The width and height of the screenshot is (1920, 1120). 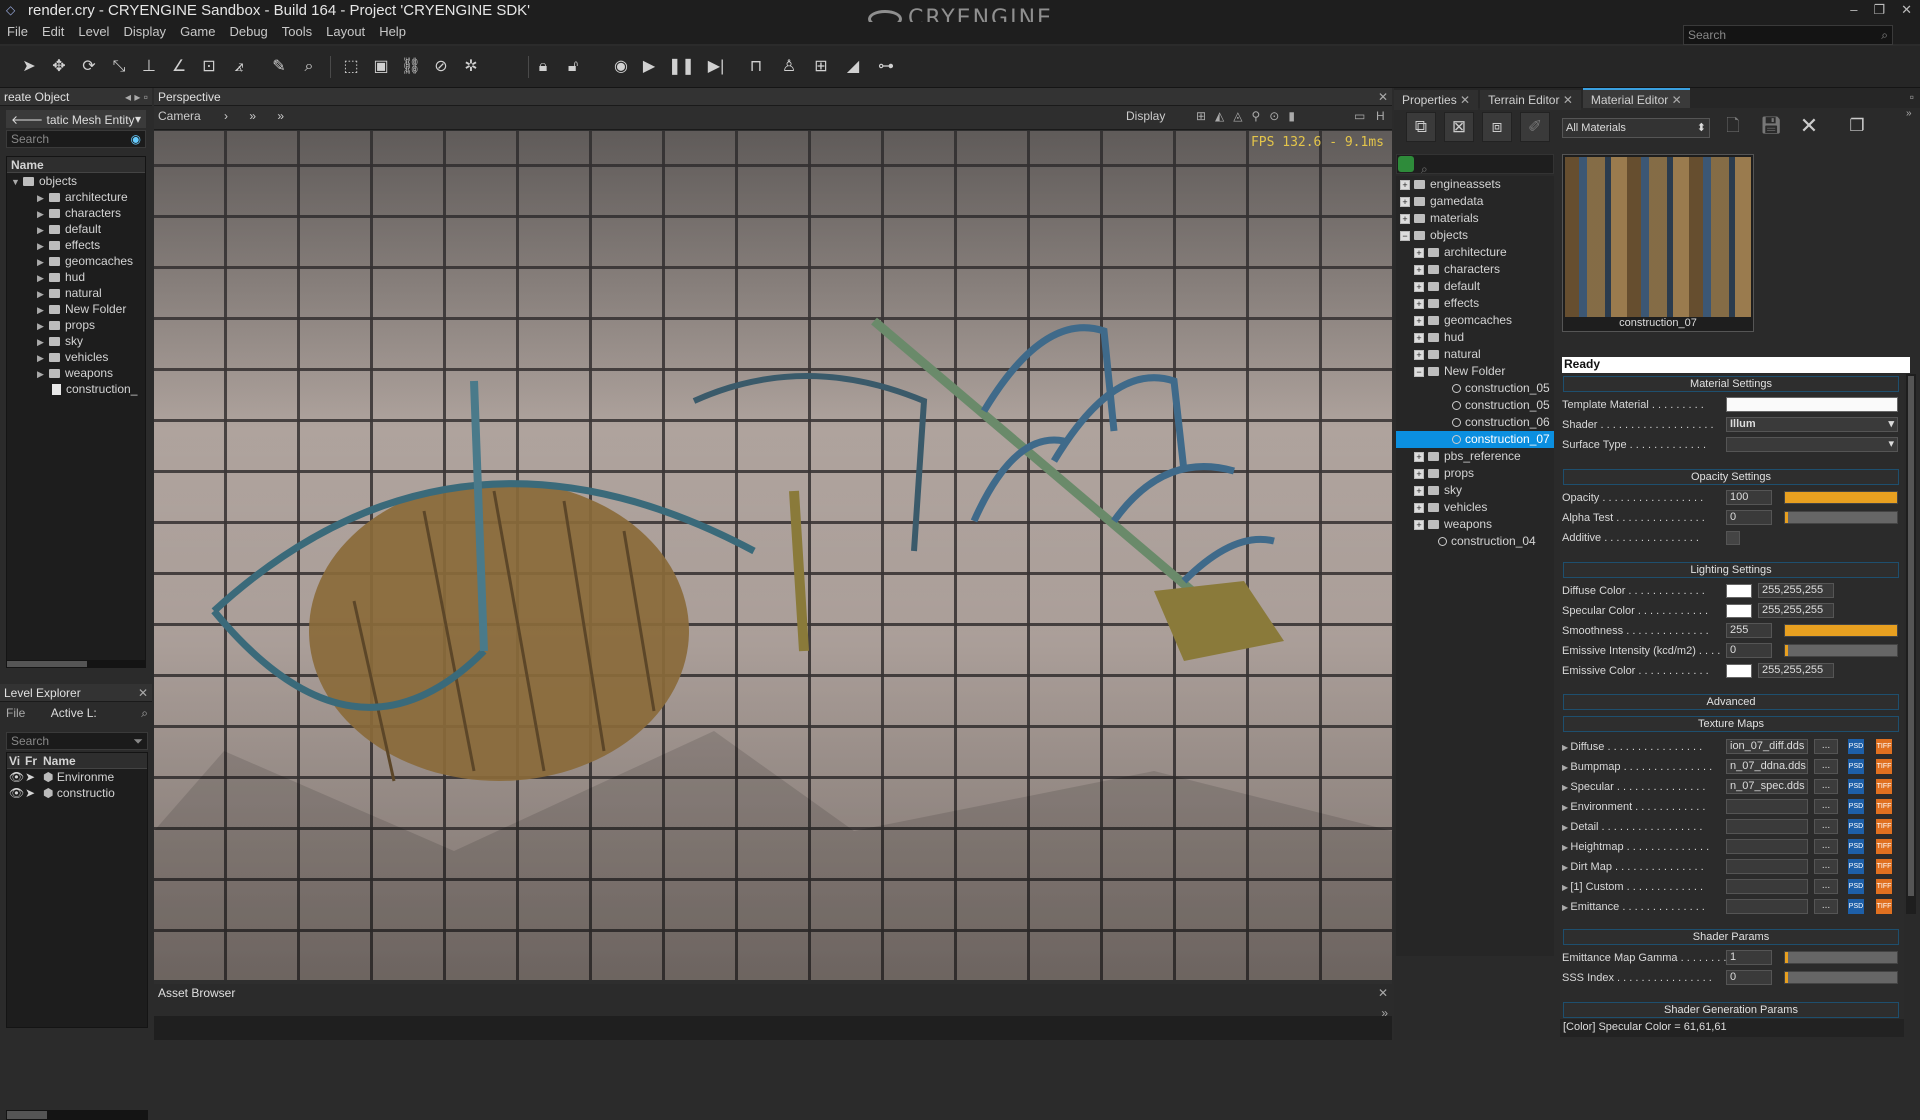 I want to click on diffuse-color-field: 255,255,255, so click(x=1796, y=590).